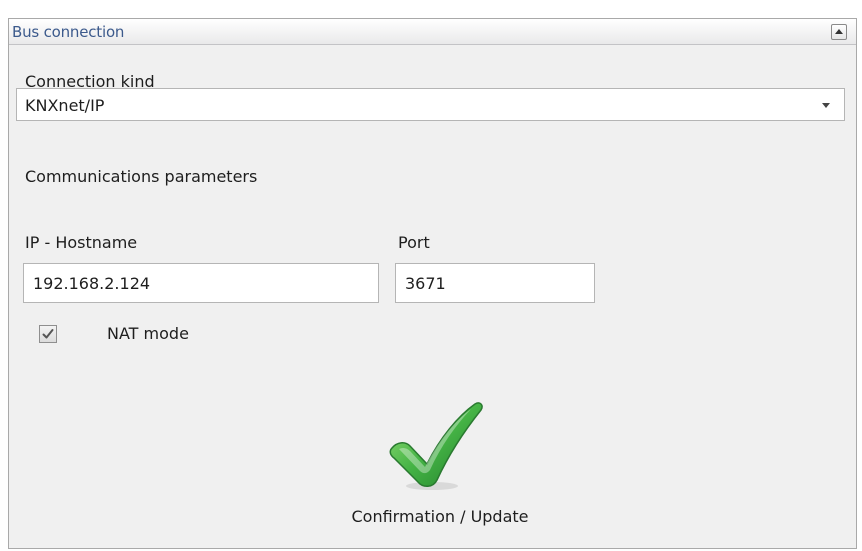 Image resolution: width=862 pixels, height=551 pixels. Describe the element at coordinates (839, 32) in the screenshot. I see `collapse-button` at that location.